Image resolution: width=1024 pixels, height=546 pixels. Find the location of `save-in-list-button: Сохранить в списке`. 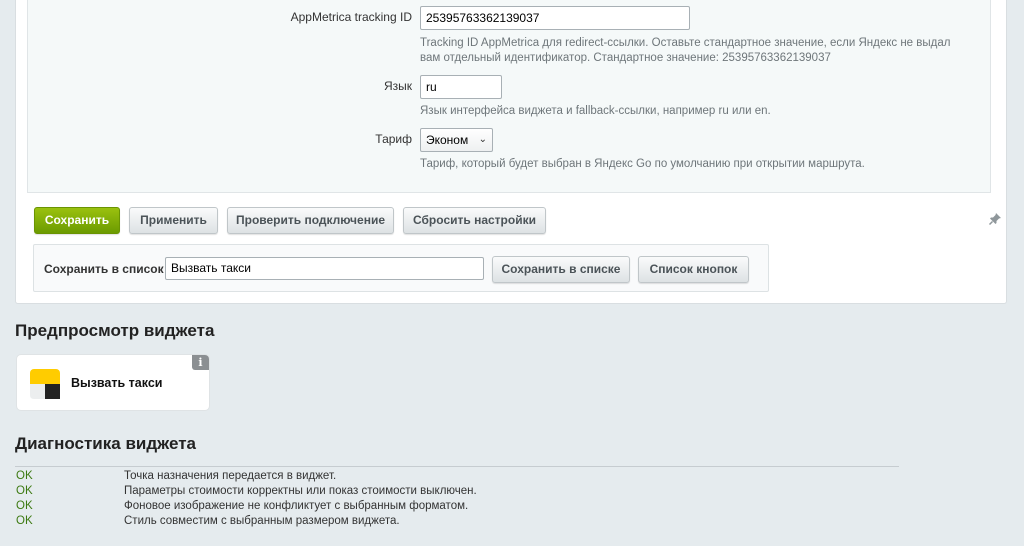

save-in-list-button: Сохранить в списке is located at coordinates (561, 269).